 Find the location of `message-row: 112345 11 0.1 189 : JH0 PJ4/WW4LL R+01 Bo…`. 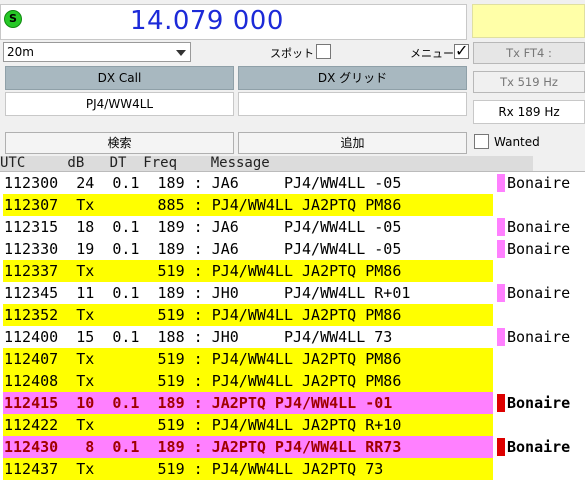

message-row: 112345 11 0.1 189 : JH0 PJ4/WW4LL R+01 Bo… is located at coordinates (292, 293).